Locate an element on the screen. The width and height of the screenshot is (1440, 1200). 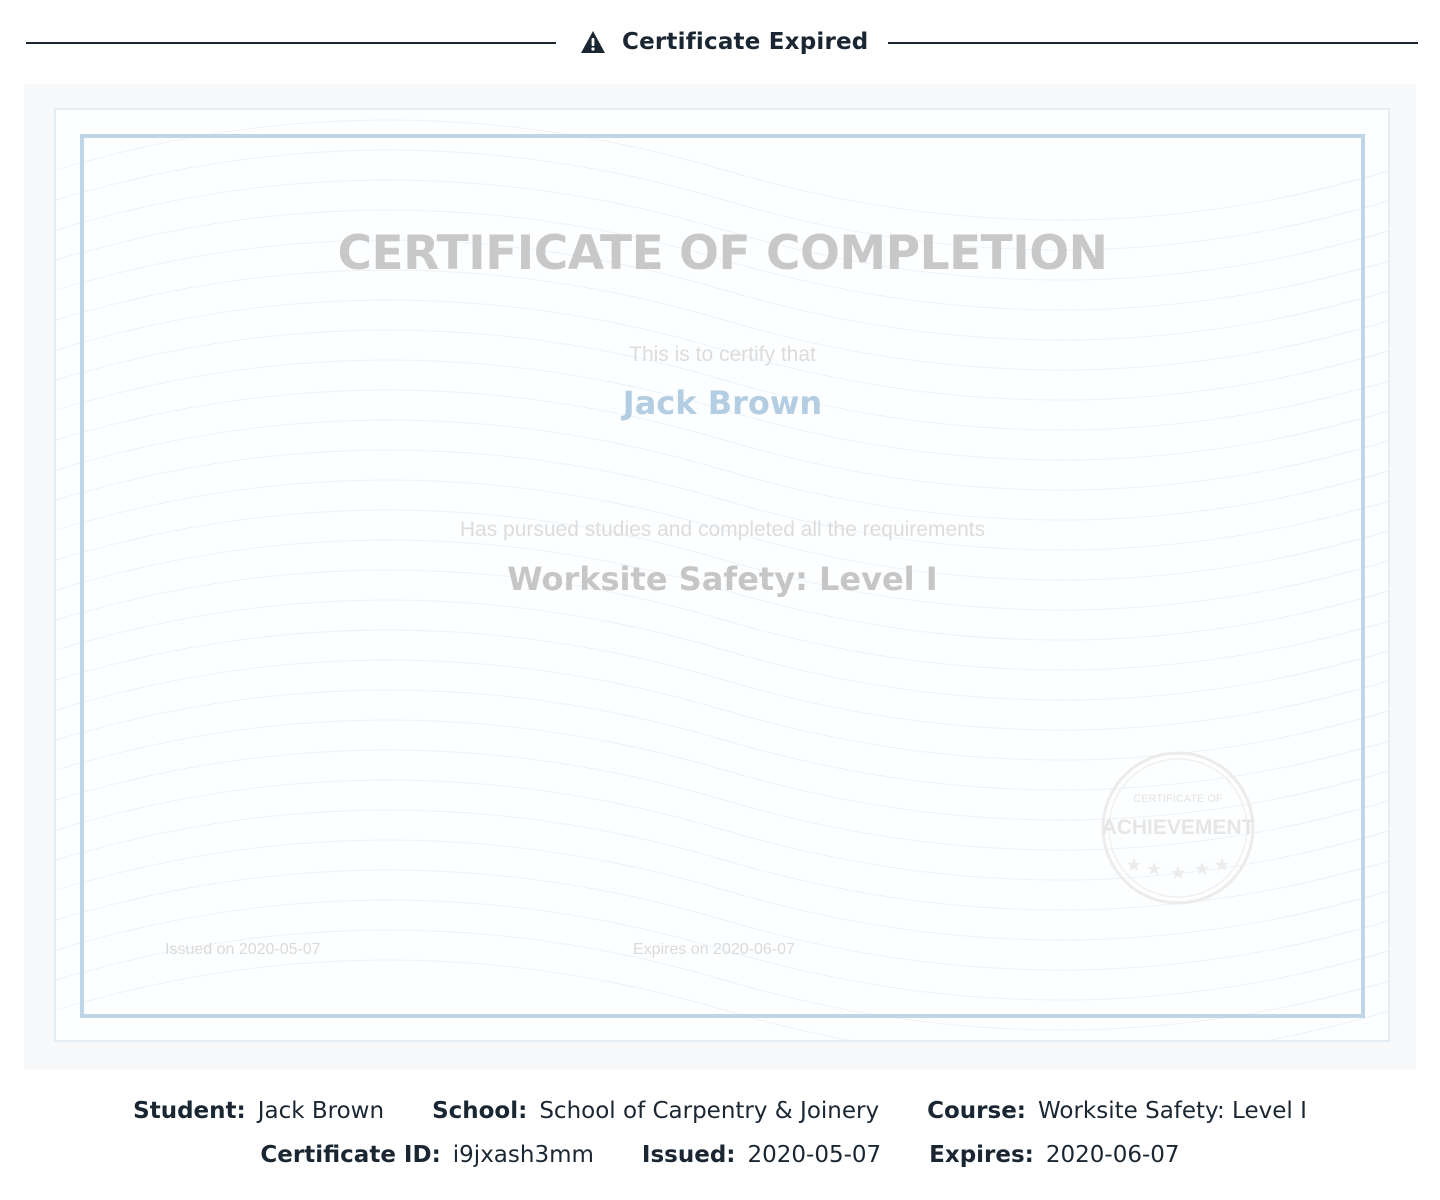
recipient-name: Jack Brown is located at coordinates (722, 403).